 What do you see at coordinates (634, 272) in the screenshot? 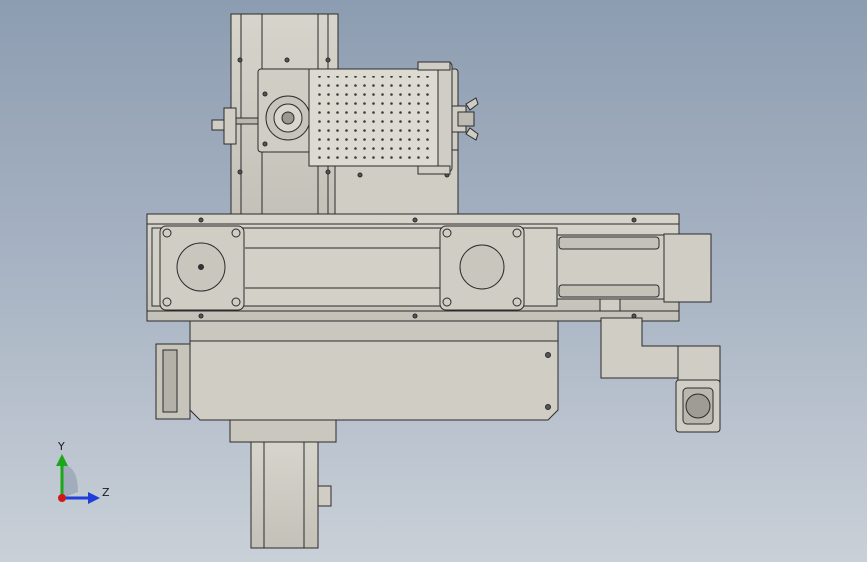
I see `rail-slider-block` at bounding box center [634, 272].